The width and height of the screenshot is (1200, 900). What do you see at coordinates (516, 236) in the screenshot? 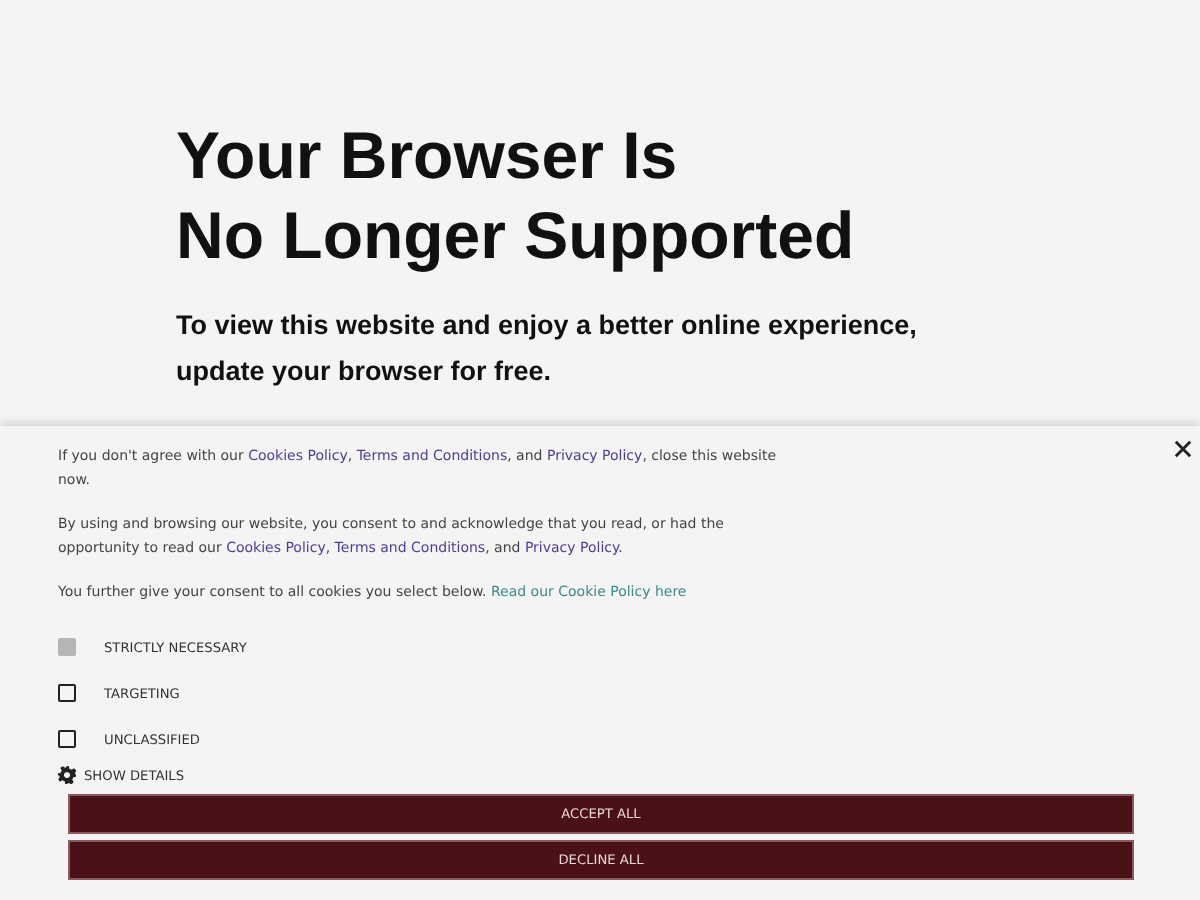
I see `page-heading: No Longer Supported` at bounding box center [516, 236].